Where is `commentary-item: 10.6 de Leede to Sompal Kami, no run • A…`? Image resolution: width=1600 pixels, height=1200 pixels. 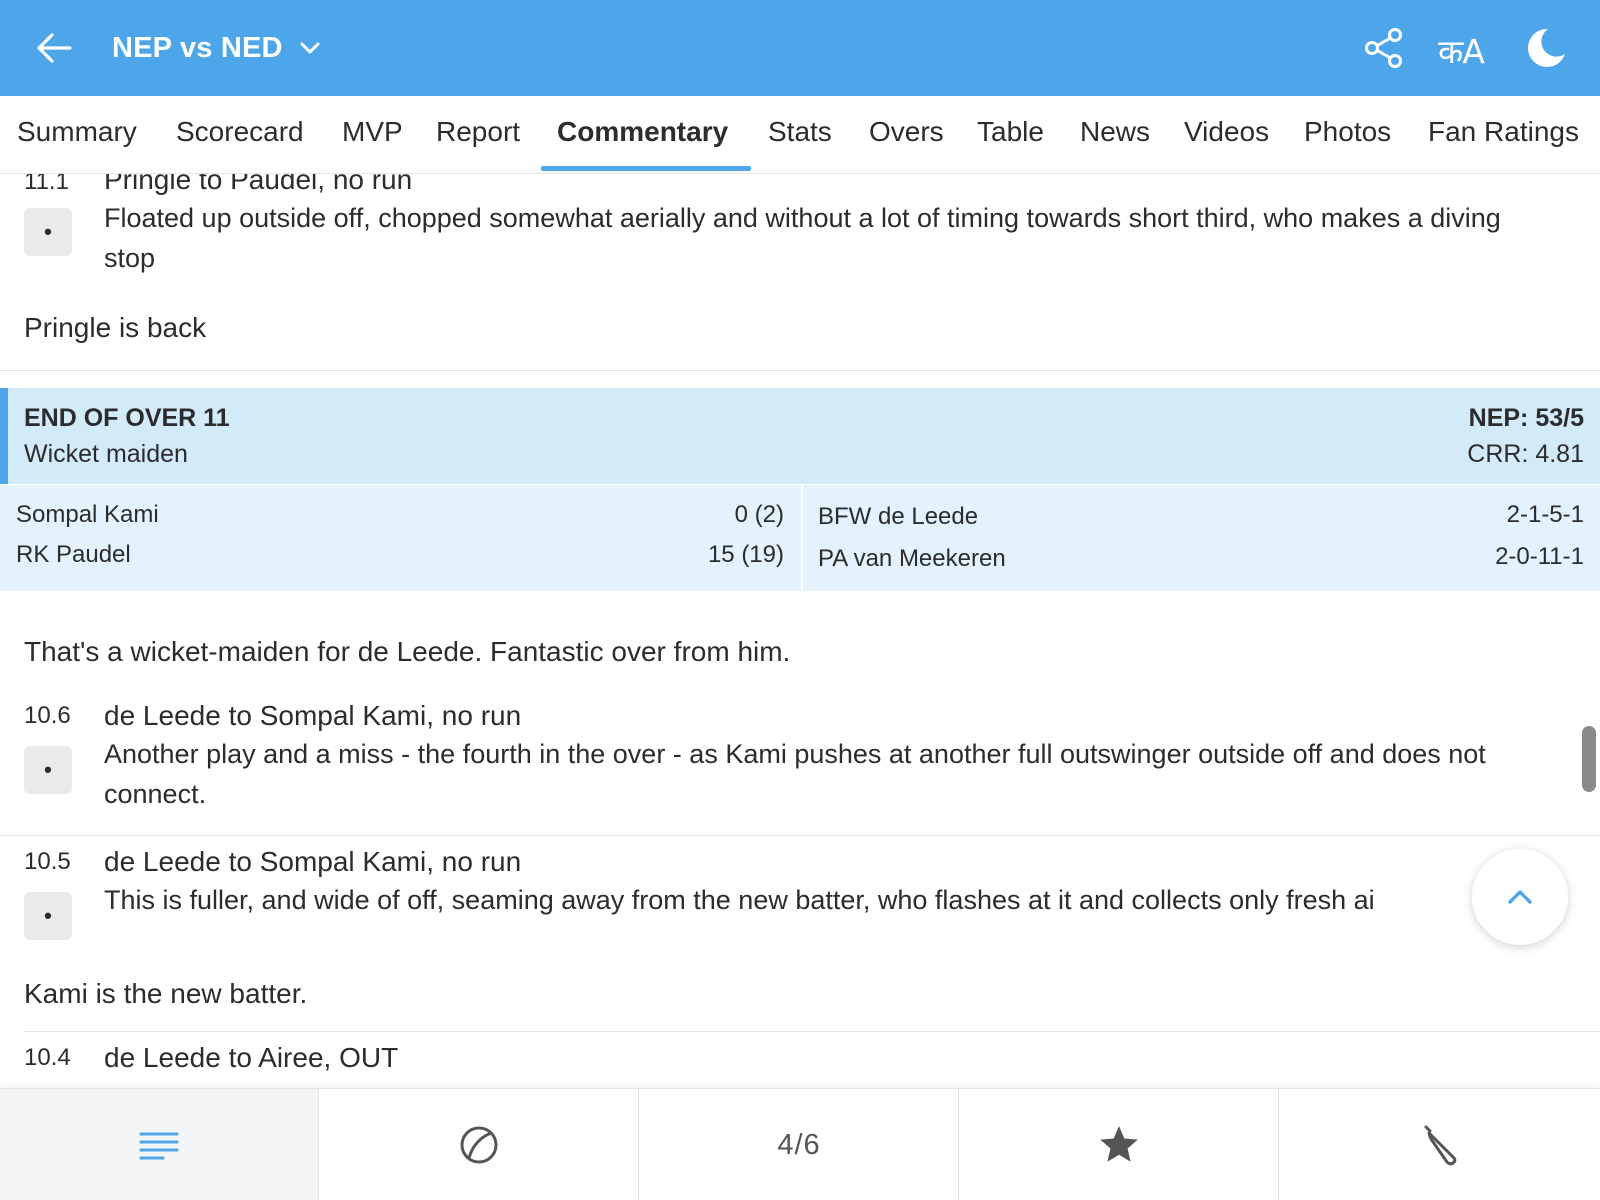
commentary-item: 10.6 de Leede to Sompal Kami, no run • A… is located at coordinates (800, 760).